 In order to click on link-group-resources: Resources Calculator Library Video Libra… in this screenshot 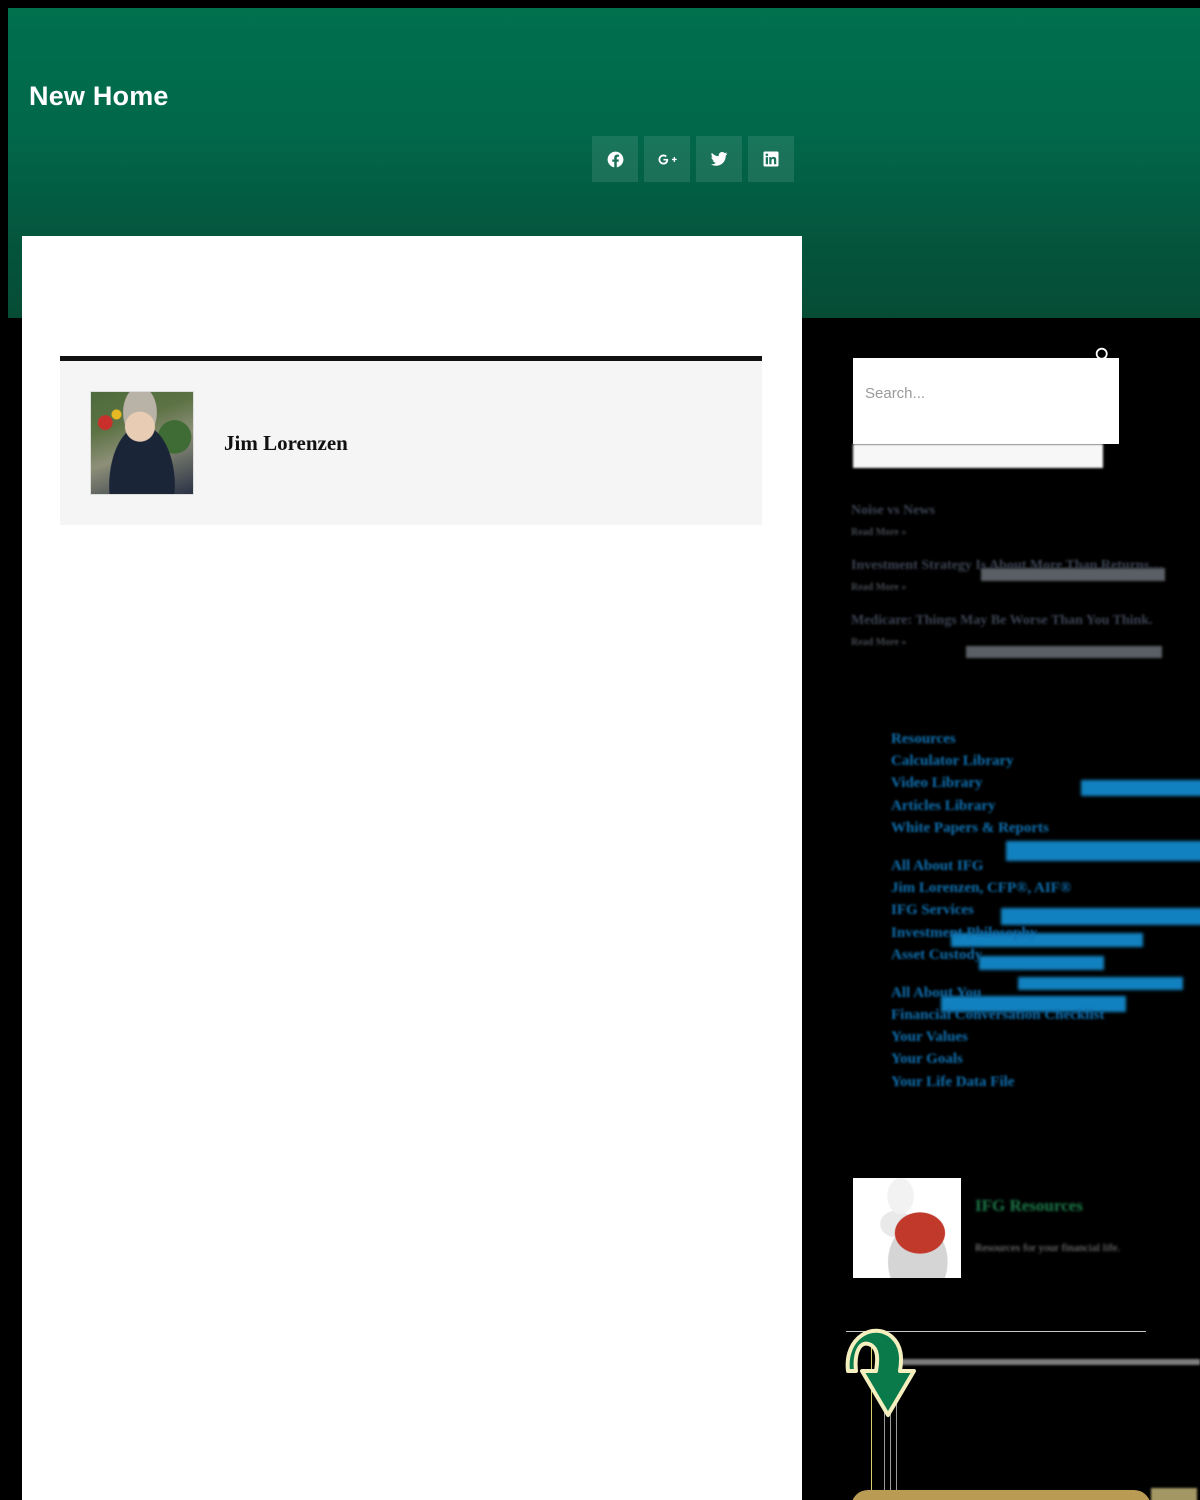, I will do `click(1045, 783)`.